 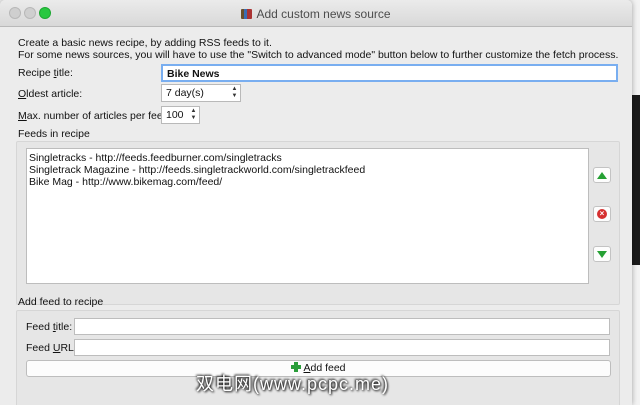 I want to click on arrow-down-icon, so click(x=602, y=254).